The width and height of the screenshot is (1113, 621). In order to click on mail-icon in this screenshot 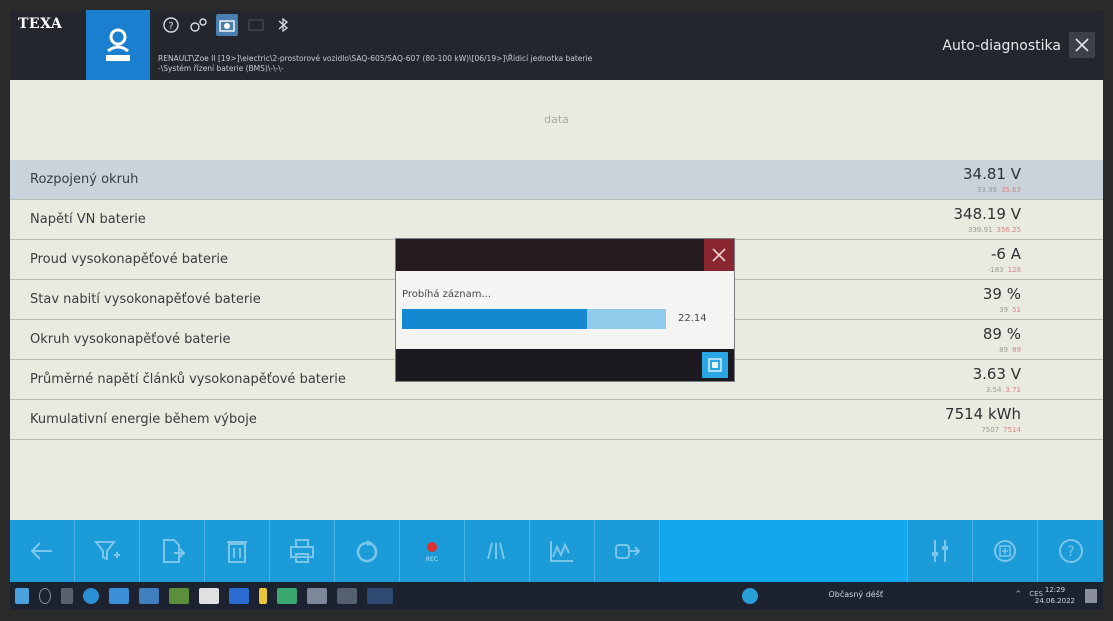, I will do `click(119, 596)`.